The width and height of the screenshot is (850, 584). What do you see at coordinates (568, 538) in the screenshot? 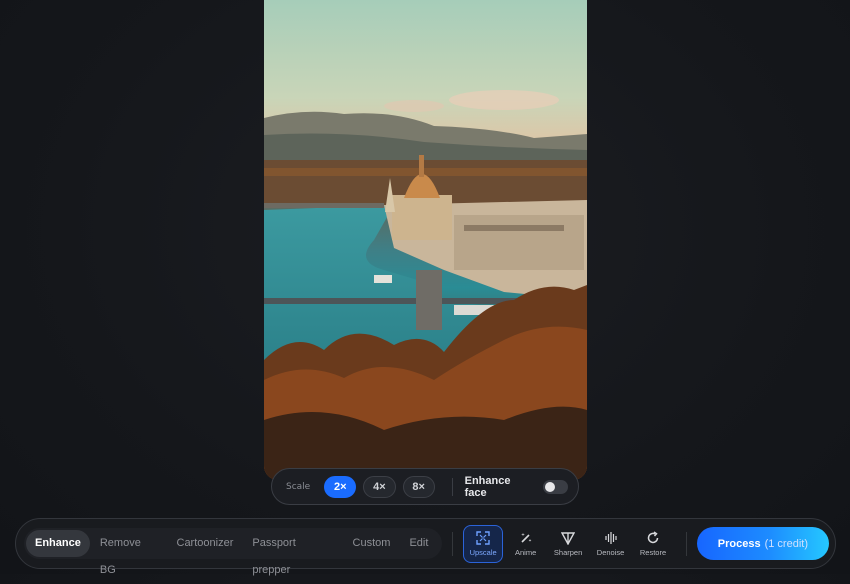
I see `sharpen-icon` at bounding box center [568, 538].